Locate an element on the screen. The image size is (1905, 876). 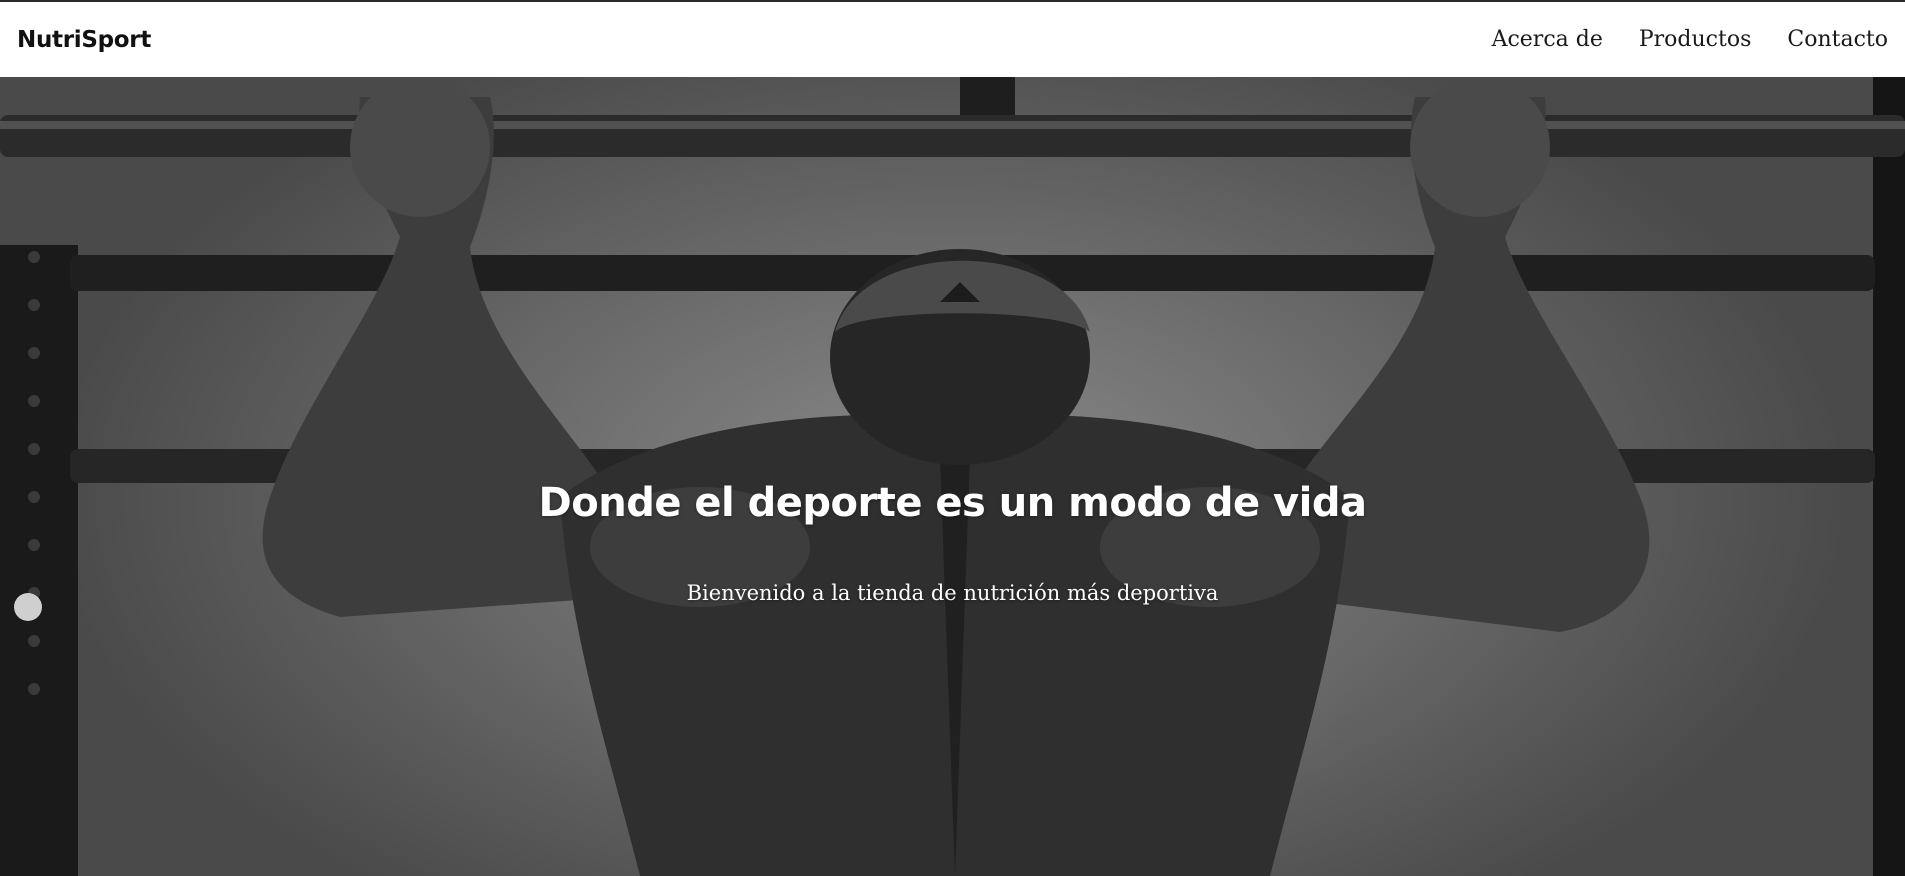
top-navbar: NutriSport Acerca de Productos Contacto is located at coordinates (952, 38).